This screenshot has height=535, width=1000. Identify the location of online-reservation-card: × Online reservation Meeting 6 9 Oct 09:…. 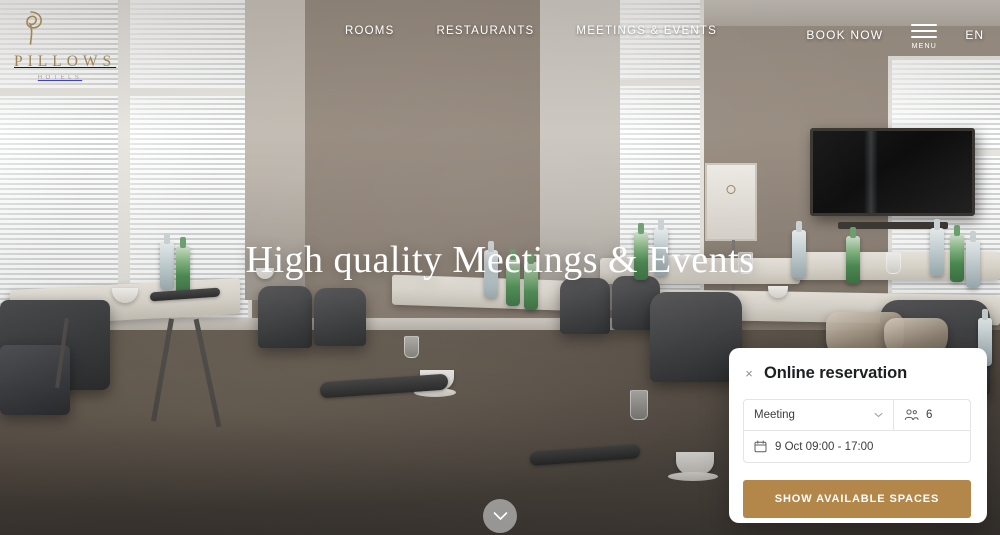
(858, 435).